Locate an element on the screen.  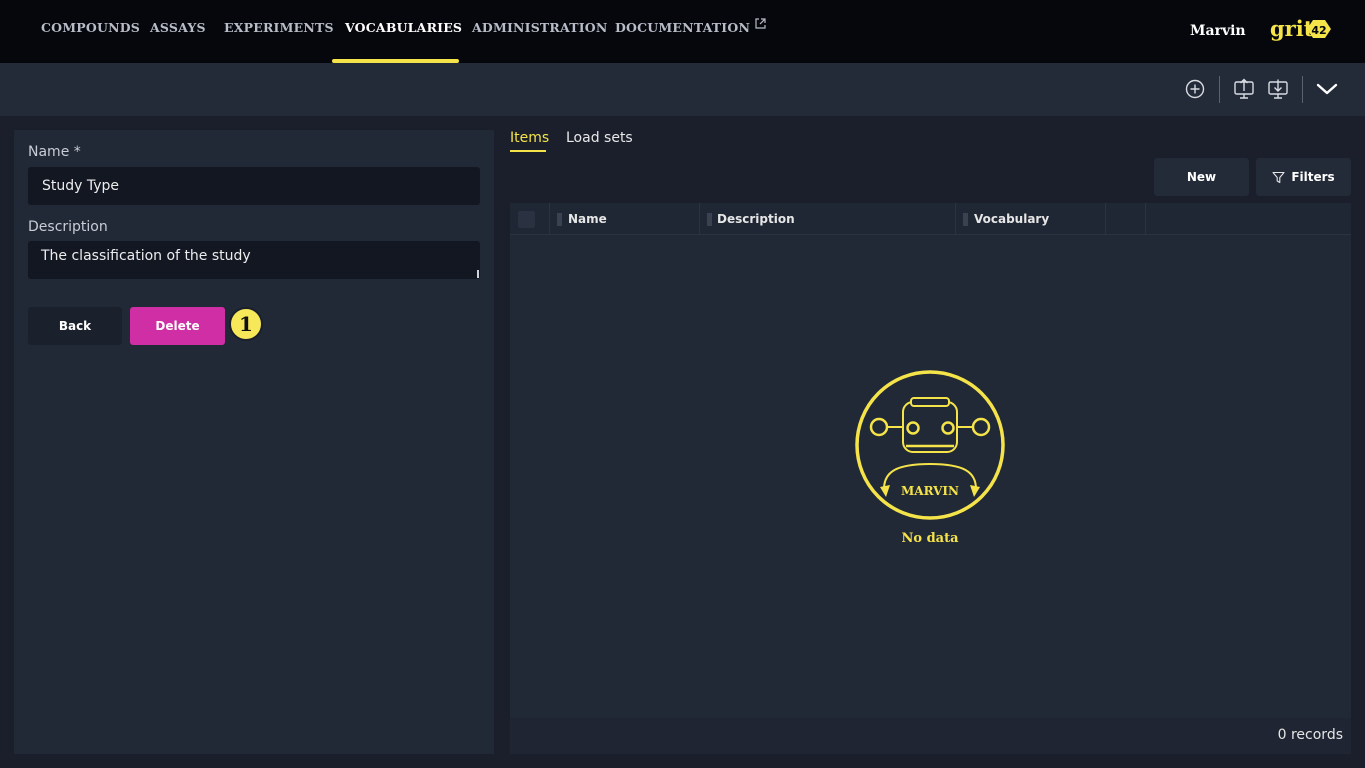
download-button is located at coordinates (1278, 89).